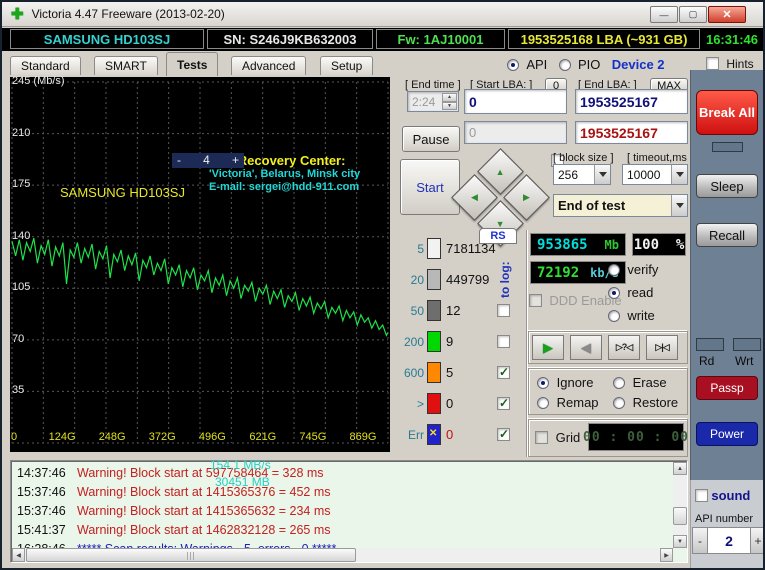 This screenshot has height=570, width=765. I want to click on ignore-option: Ignore, so click(565, 382).